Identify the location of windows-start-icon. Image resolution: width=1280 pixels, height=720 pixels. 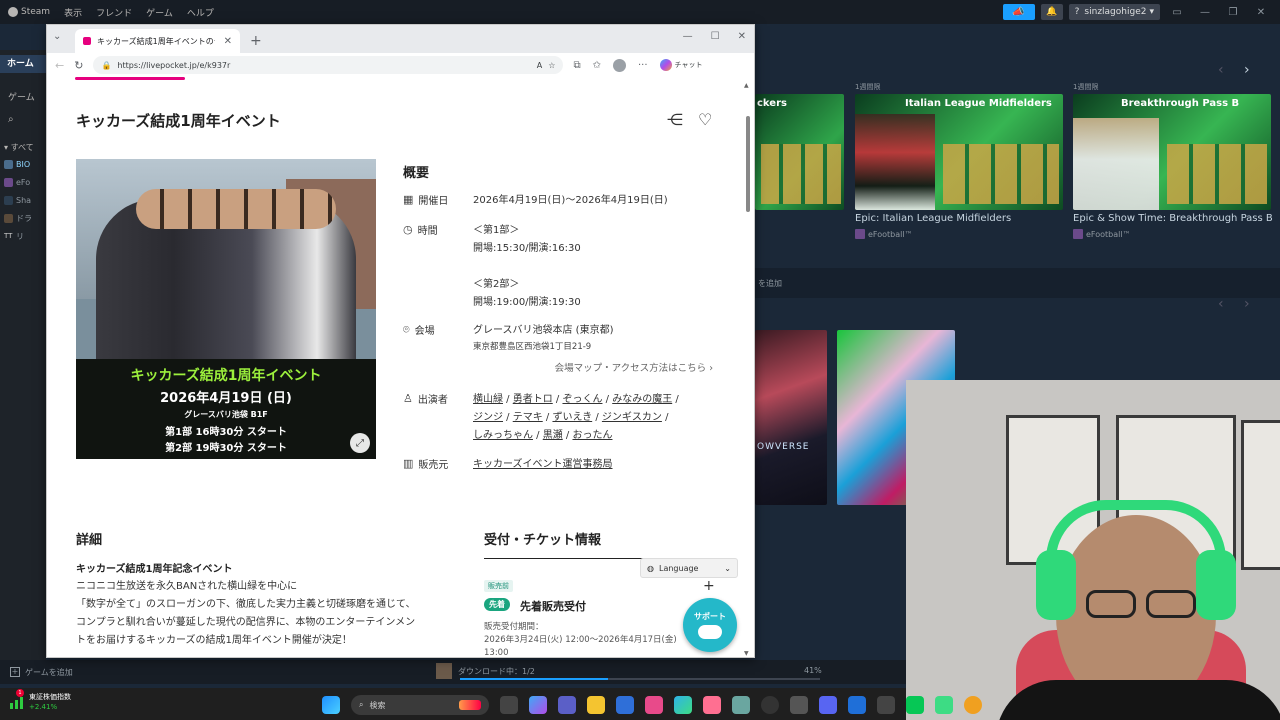
(331, 705).